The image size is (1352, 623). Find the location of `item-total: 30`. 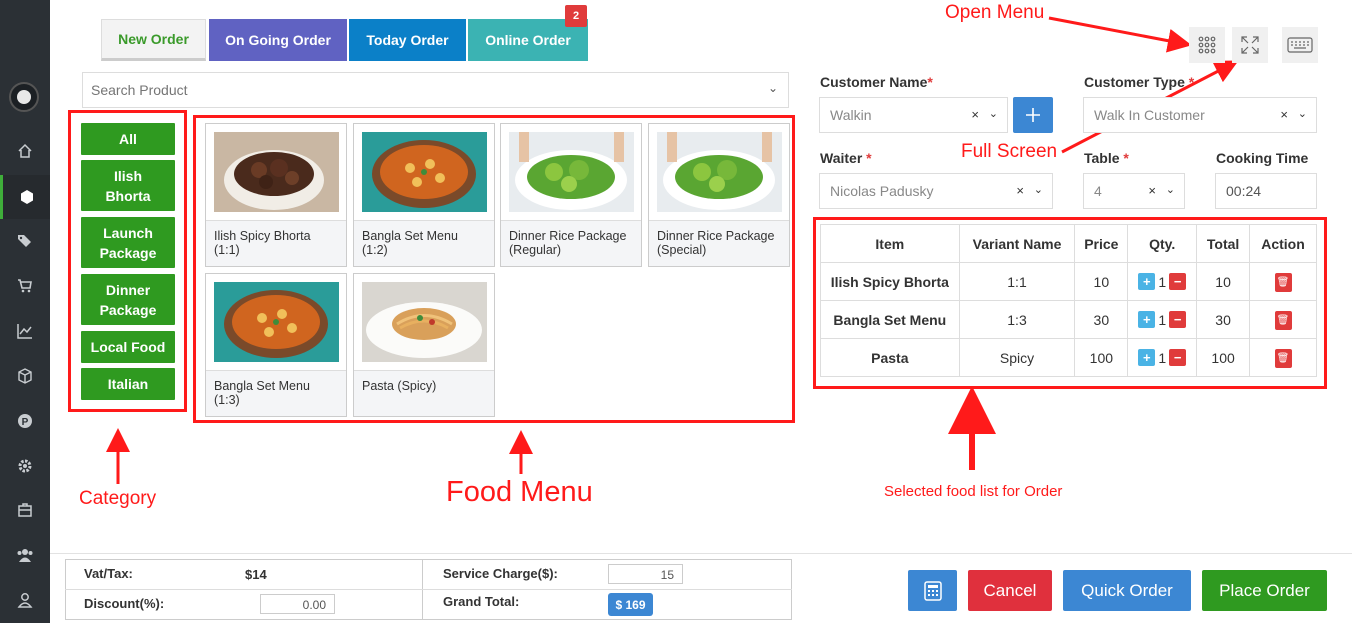

item-total: 30 is located at coordinates (1223, 319).